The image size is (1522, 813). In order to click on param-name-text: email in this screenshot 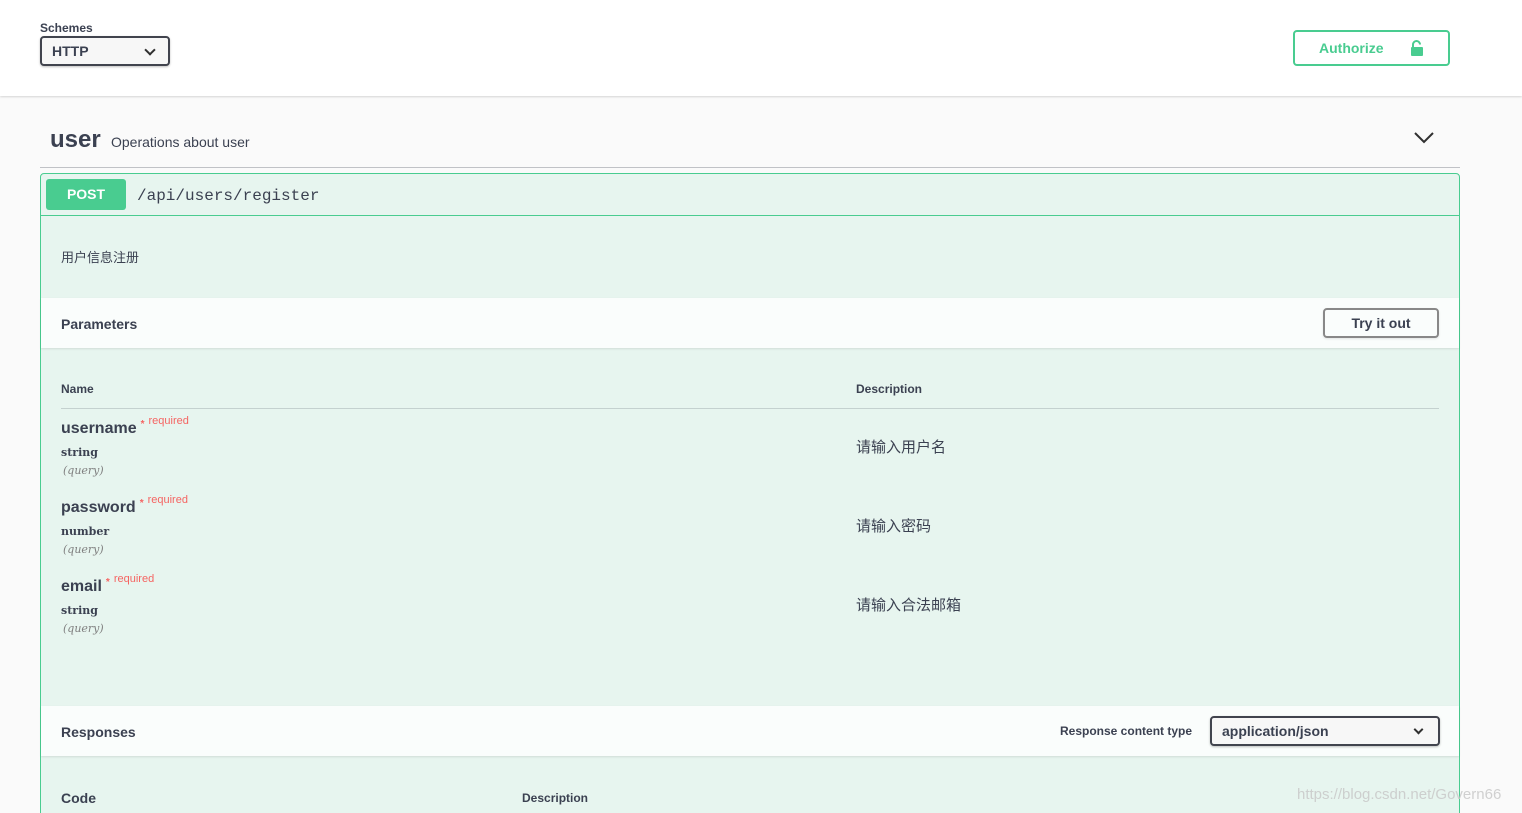, I will do `click(81, 586)`.